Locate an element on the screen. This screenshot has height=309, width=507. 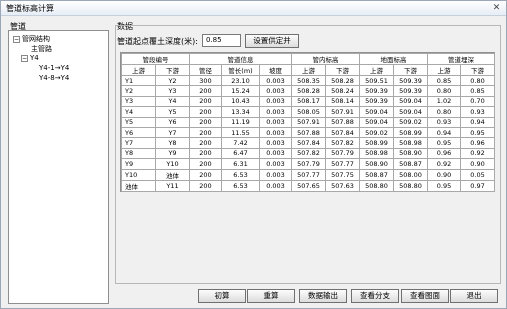
table-cell: 6.47 is located at coordinates (240, 153).